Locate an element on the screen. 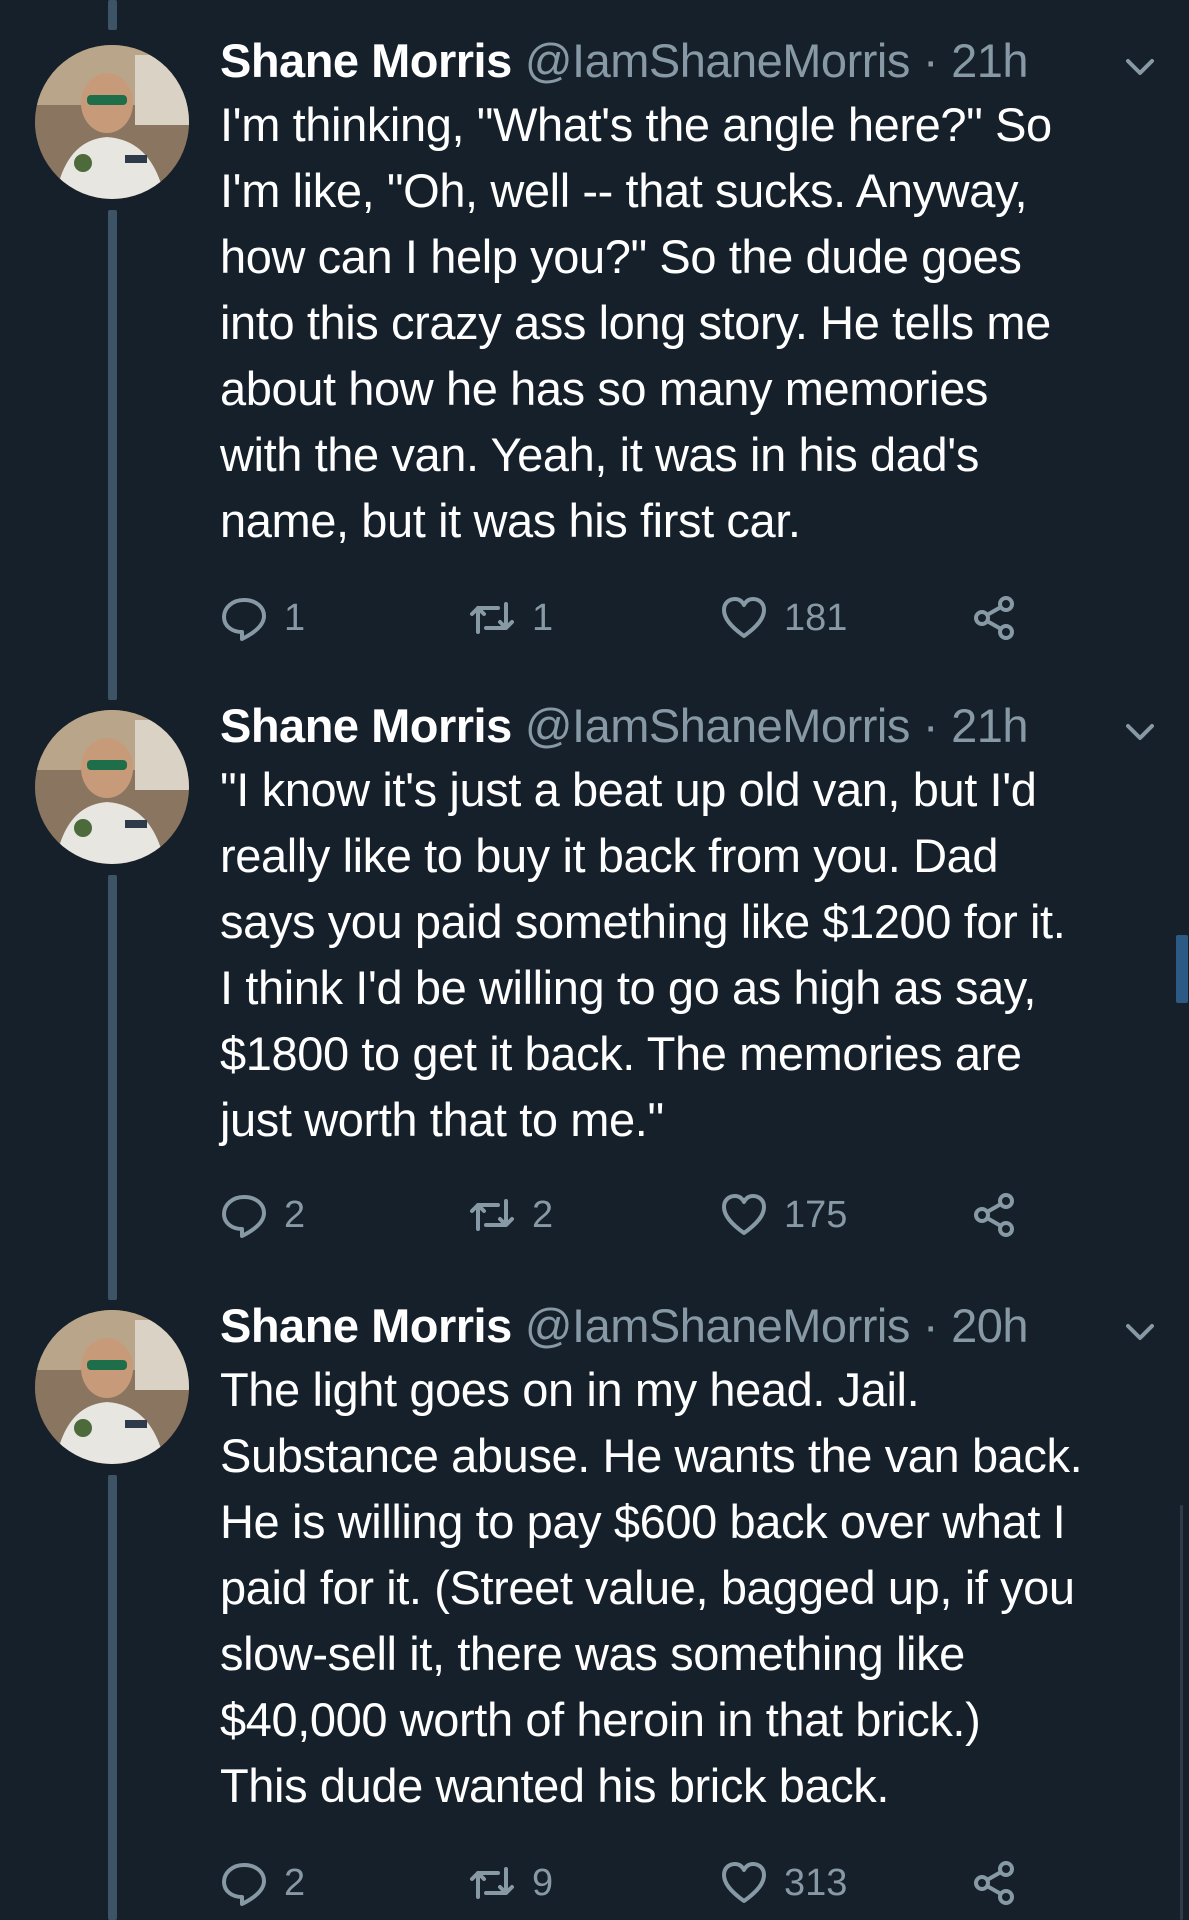  scroll-track is located at coordinates (1181, 1712).